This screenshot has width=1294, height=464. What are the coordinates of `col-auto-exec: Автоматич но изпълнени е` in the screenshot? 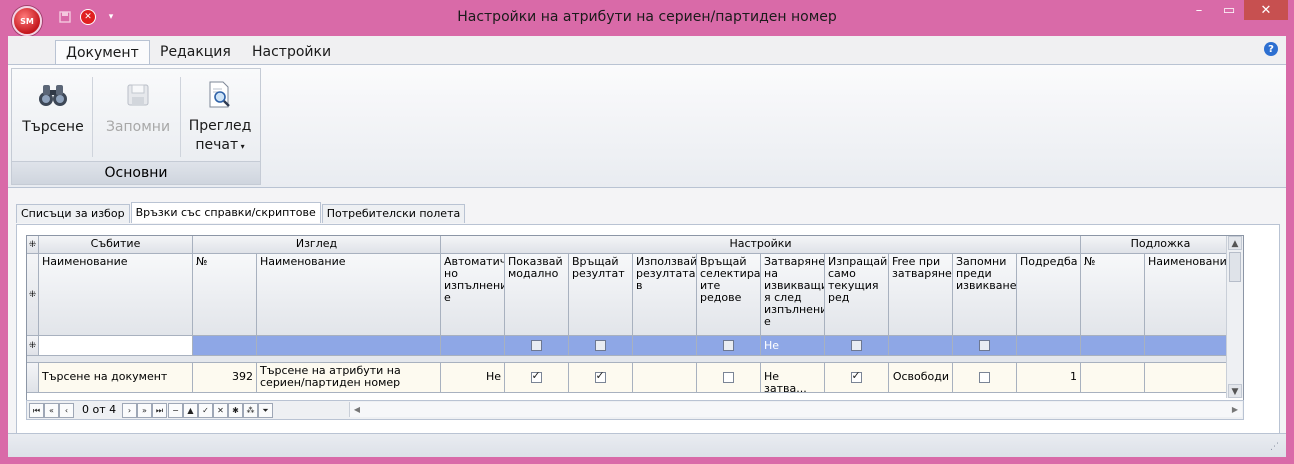 It's located at (473, 295).